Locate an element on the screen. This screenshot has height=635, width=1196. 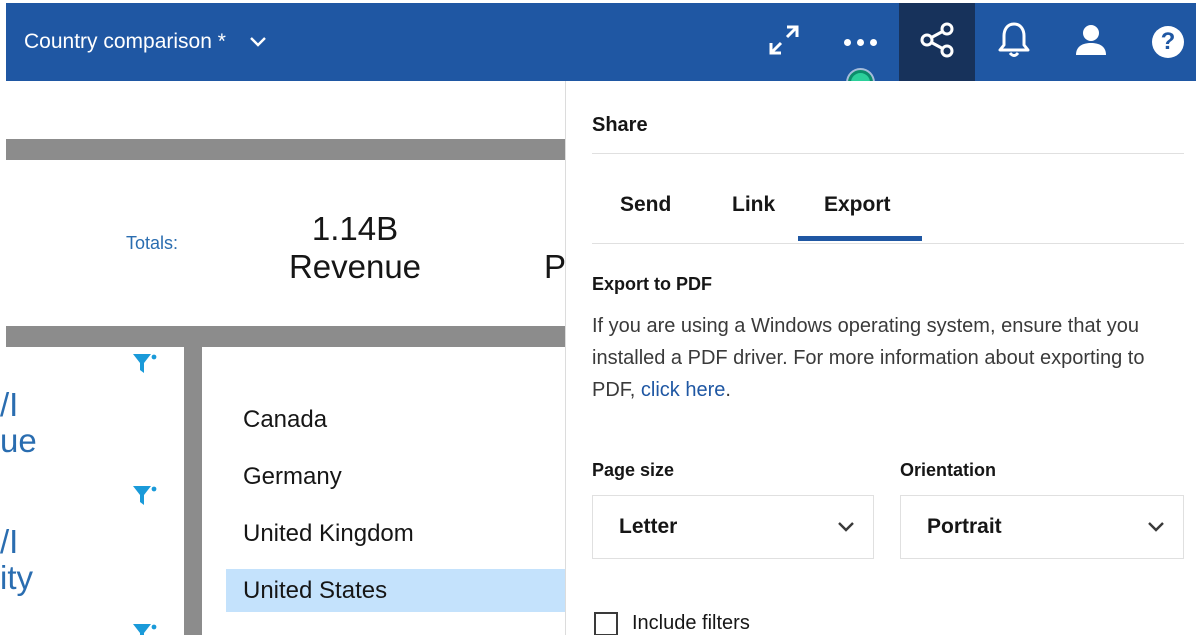
measure-label-partial: /I ue is located at coordinates (18, 422).